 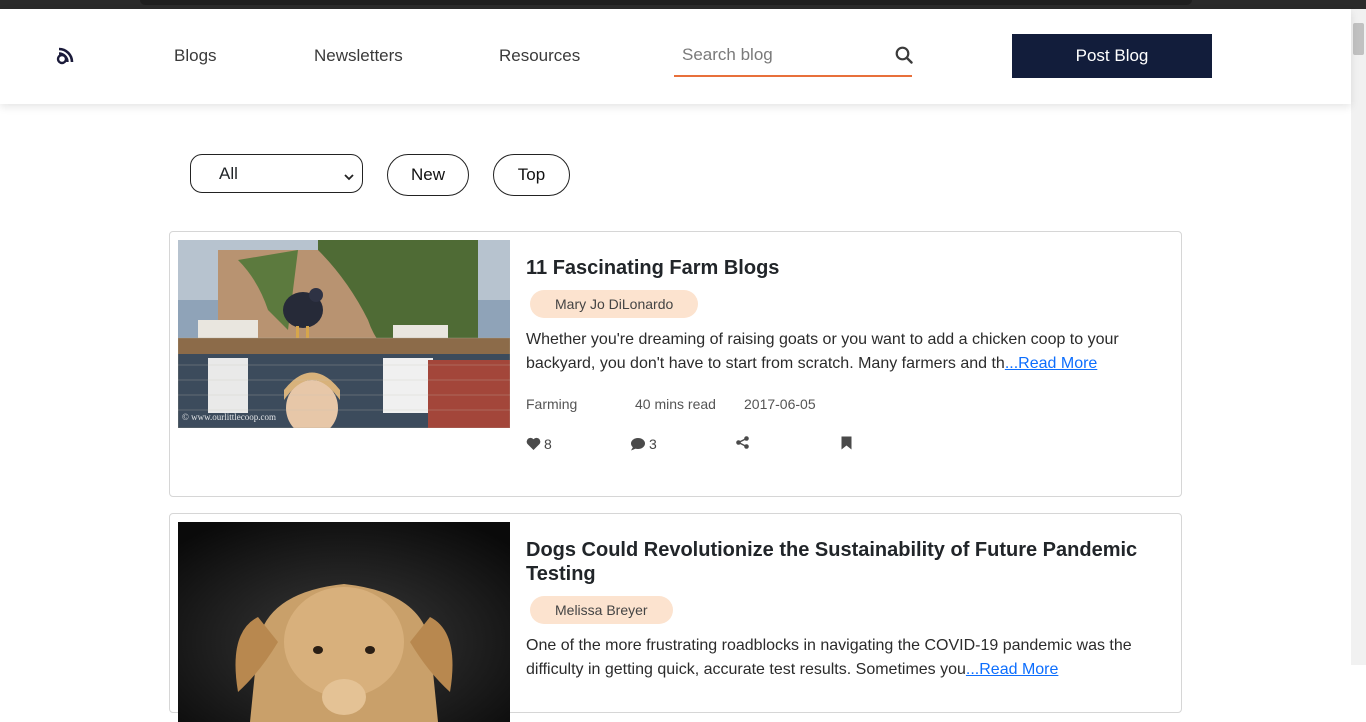 I want to click on filter-top-button: Top, so click(x=531, y=175).